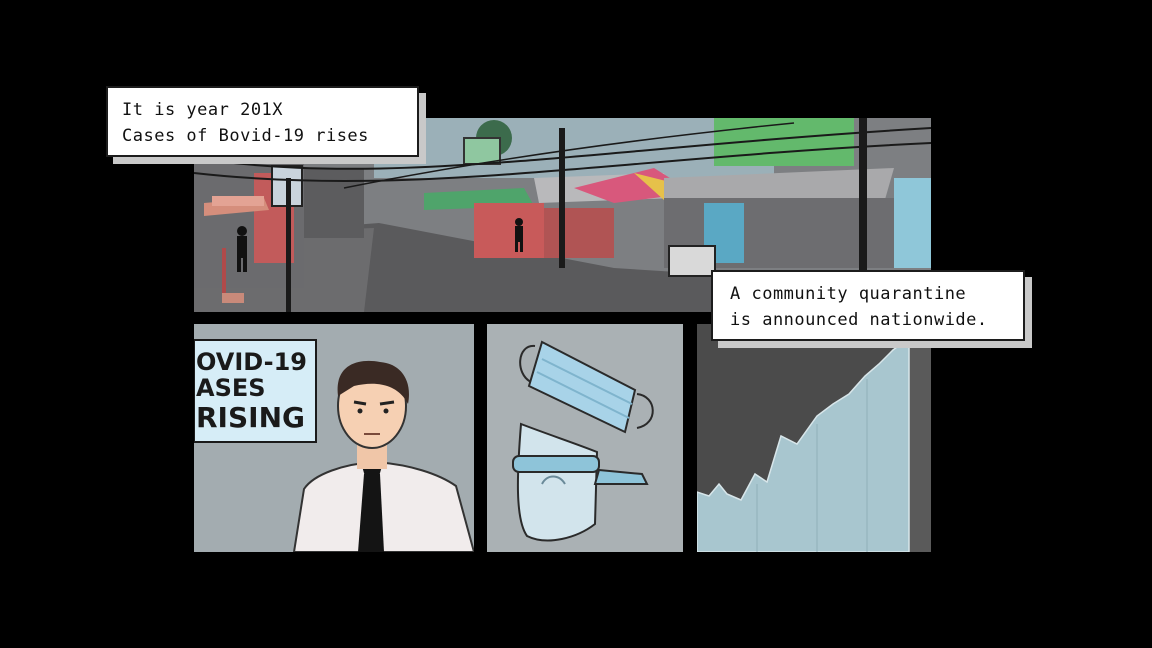 Image resolution: width=1152 pixels, height=648 pixels. I want to click on sign-line-2: ASES, so click(231, 388).